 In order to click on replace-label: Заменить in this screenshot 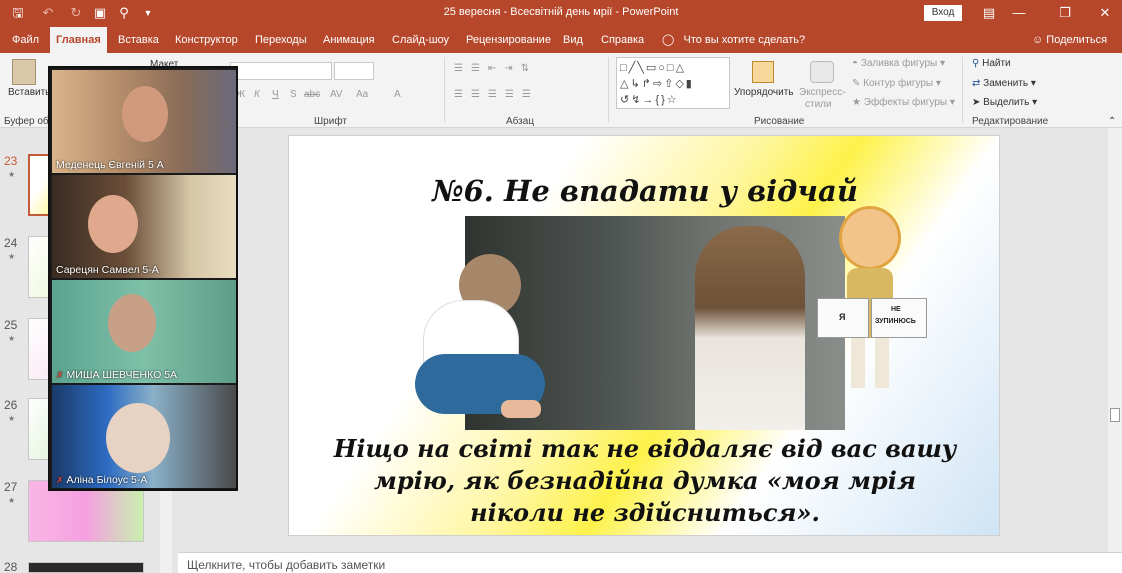, I will do `click(1006, 83)`.